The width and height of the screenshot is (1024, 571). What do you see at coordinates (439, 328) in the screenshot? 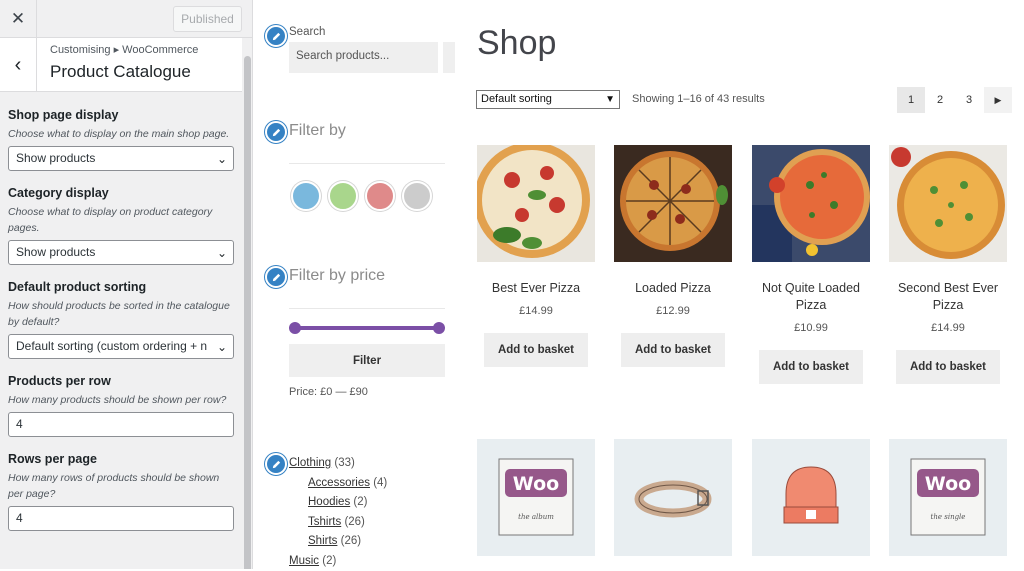
I see `price-slider-max-handle` at bounding box center [439, 328].